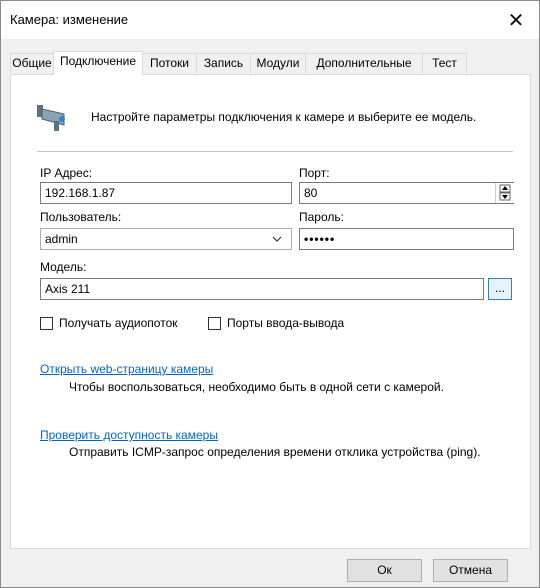  Describe the element at coordinates (118, 323) in the screenshot. I see `audio-checkbox-label: Получать аудиопоток` at that location.